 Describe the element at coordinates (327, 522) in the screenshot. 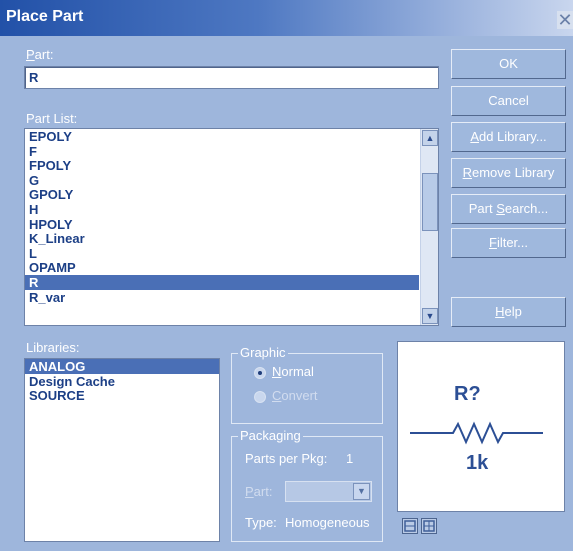

I see `type-value: Homogeneous` at that location.